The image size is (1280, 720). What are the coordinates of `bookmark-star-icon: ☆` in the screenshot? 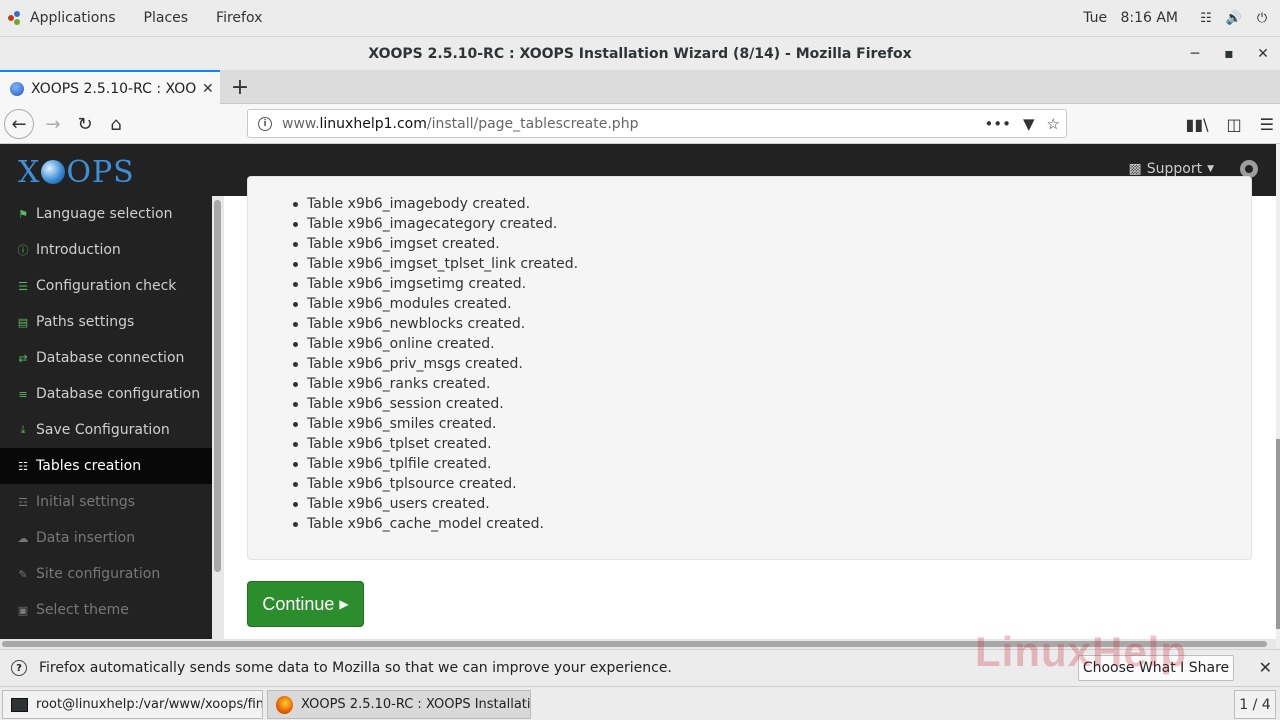 It's located at (1053, 124).